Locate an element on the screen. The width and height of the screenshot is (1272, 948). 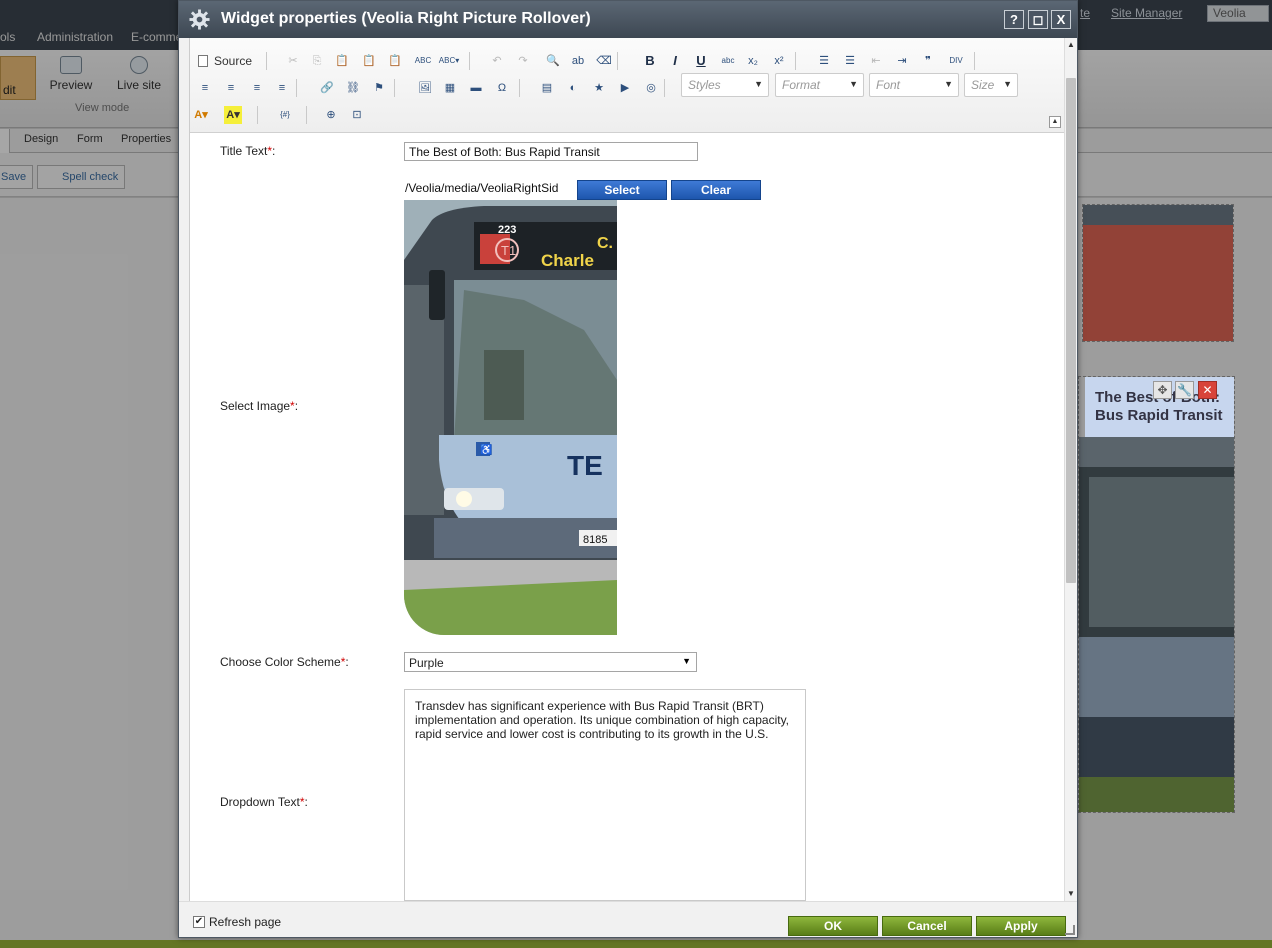
show-blocks-icon: ⊡ is located at coordinates (357, 115).